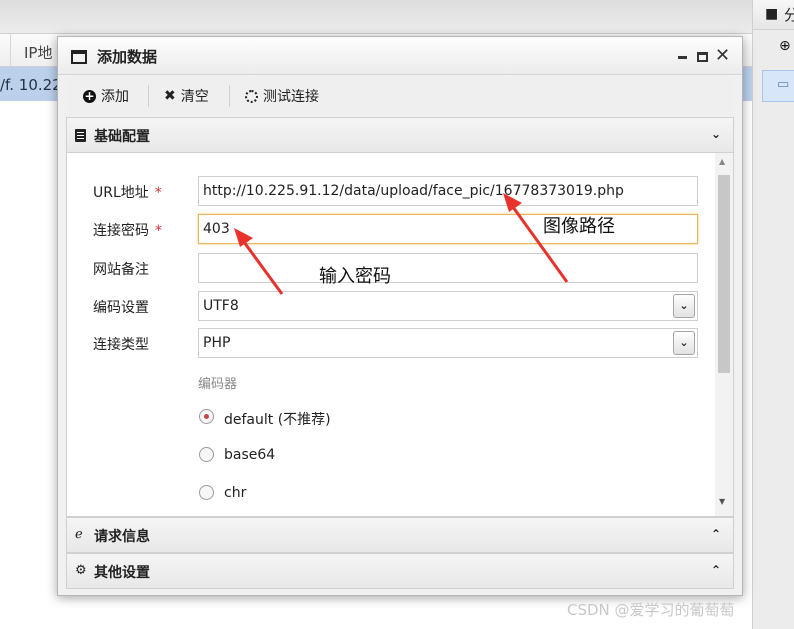 The height and width of the screenshot is (629, 794). What do you see at coordinates (115, 97) in the screenshot?
I see `add-button-label: 添加` at bounding box center [115, 97].